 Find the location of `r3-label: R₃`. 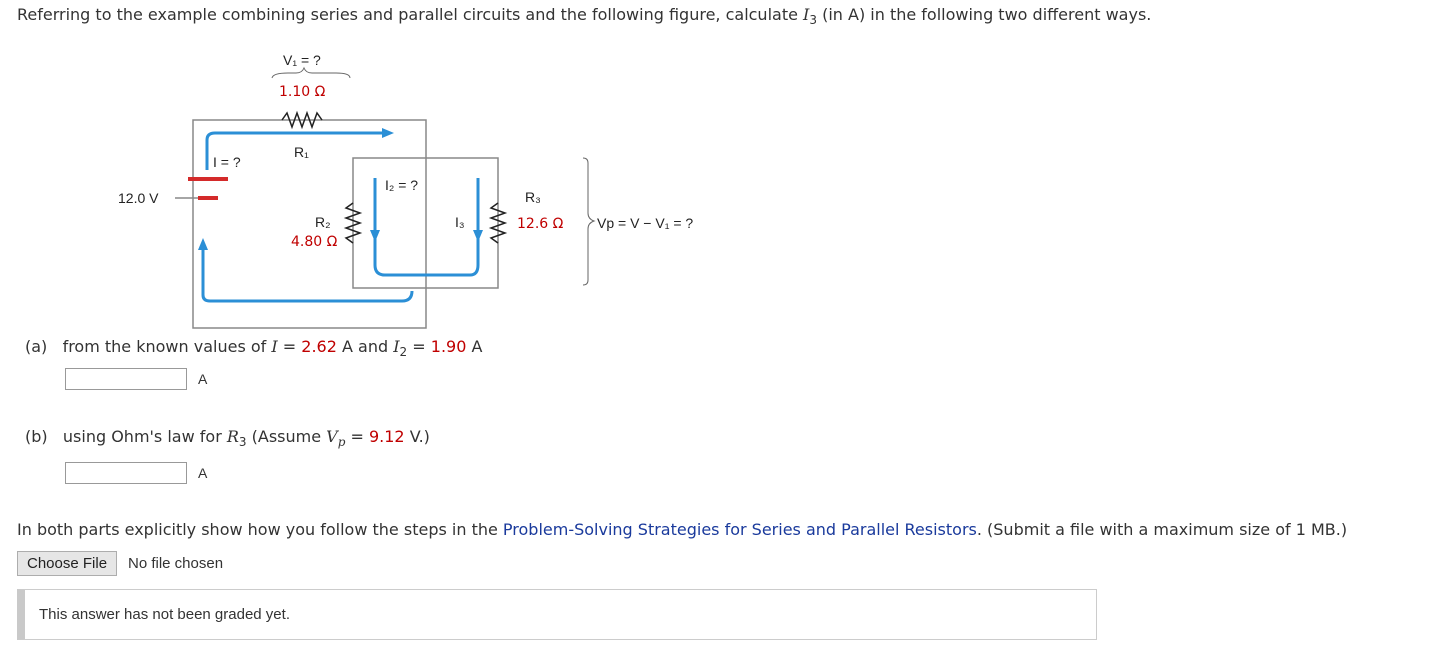

r3-label: R₃ is located at coordinates (533, 197).